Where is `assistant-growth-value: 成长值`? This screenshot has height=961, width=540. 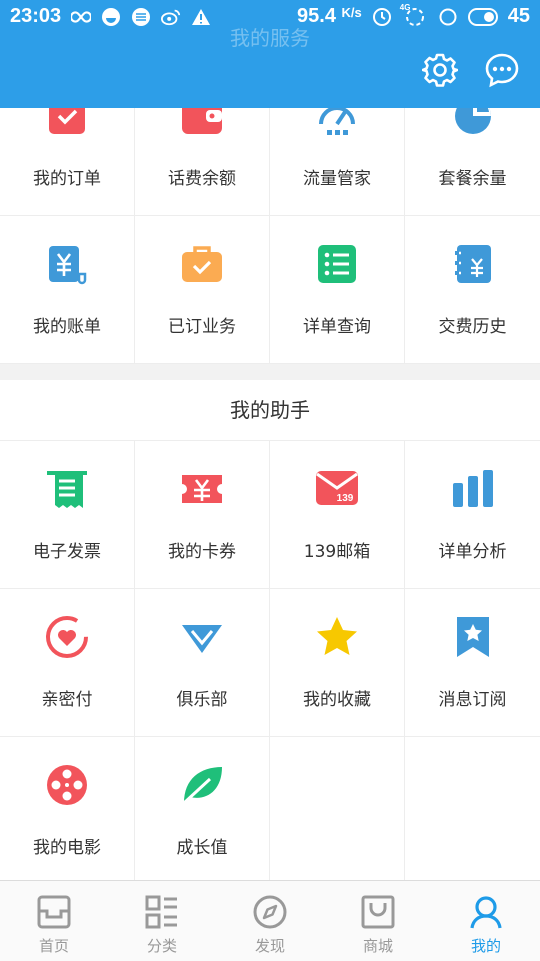 assistant-growth-value: 成长值 is located at coordinates (202, 808).